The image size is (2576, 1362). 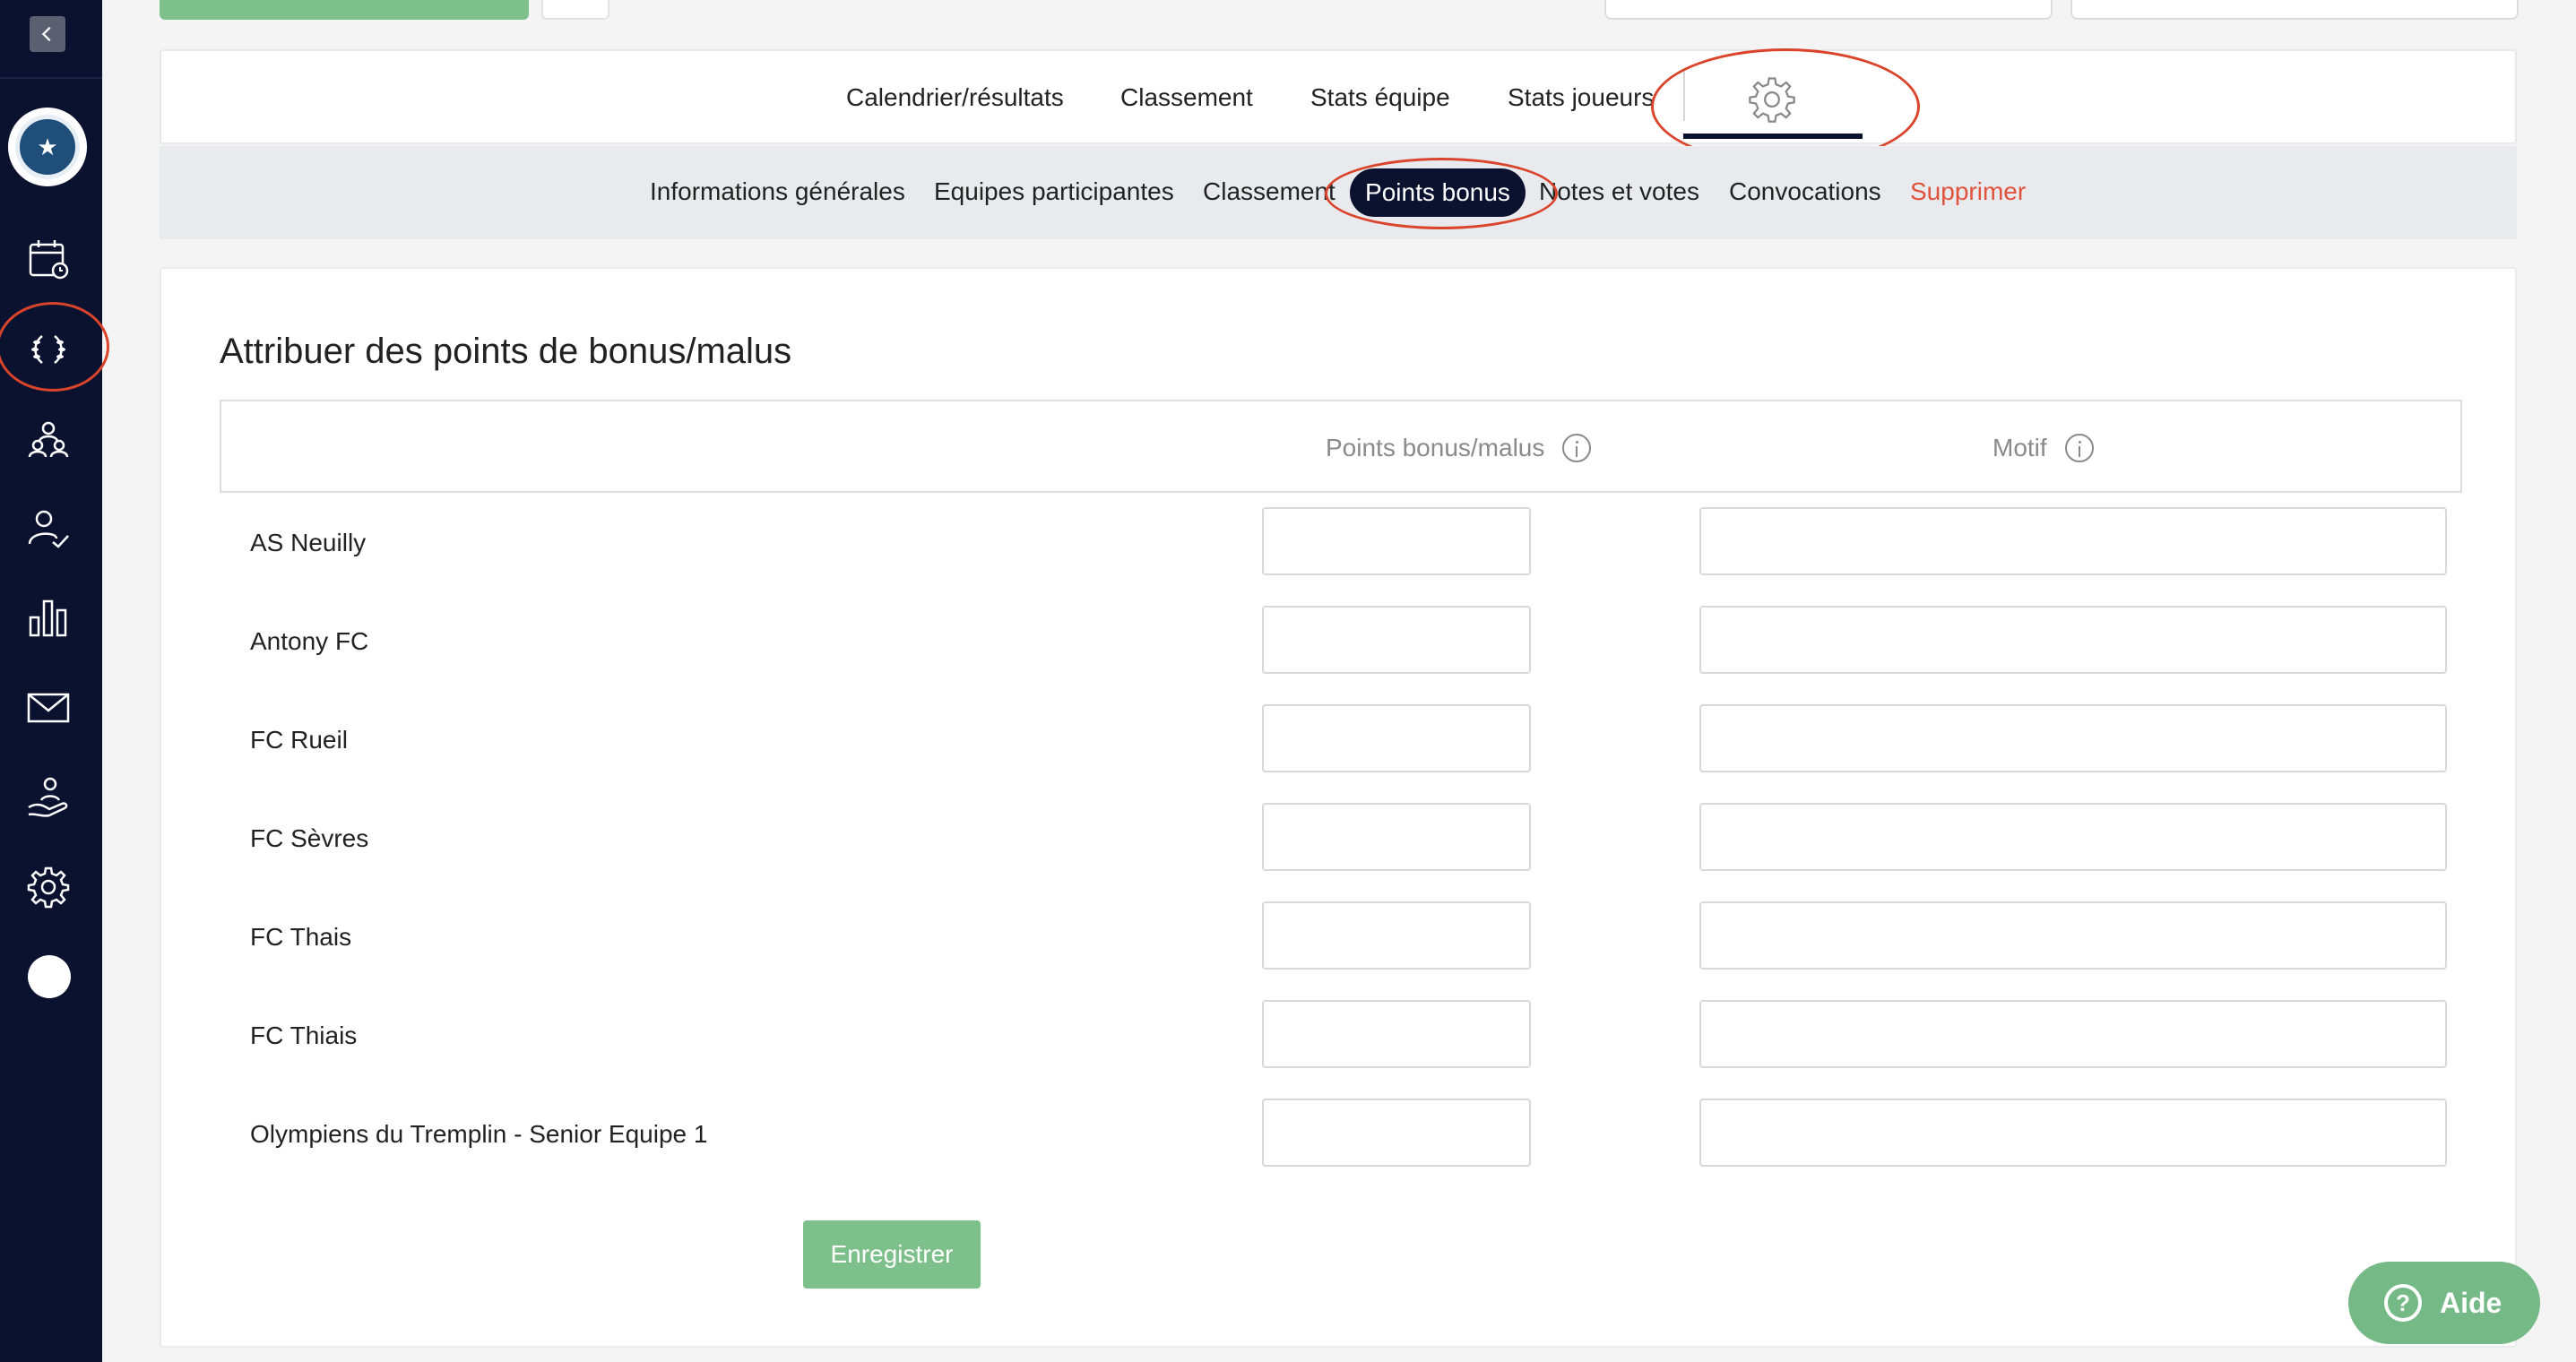 I want to click on table-row: Antony FC, so click(x=1338, y=655).